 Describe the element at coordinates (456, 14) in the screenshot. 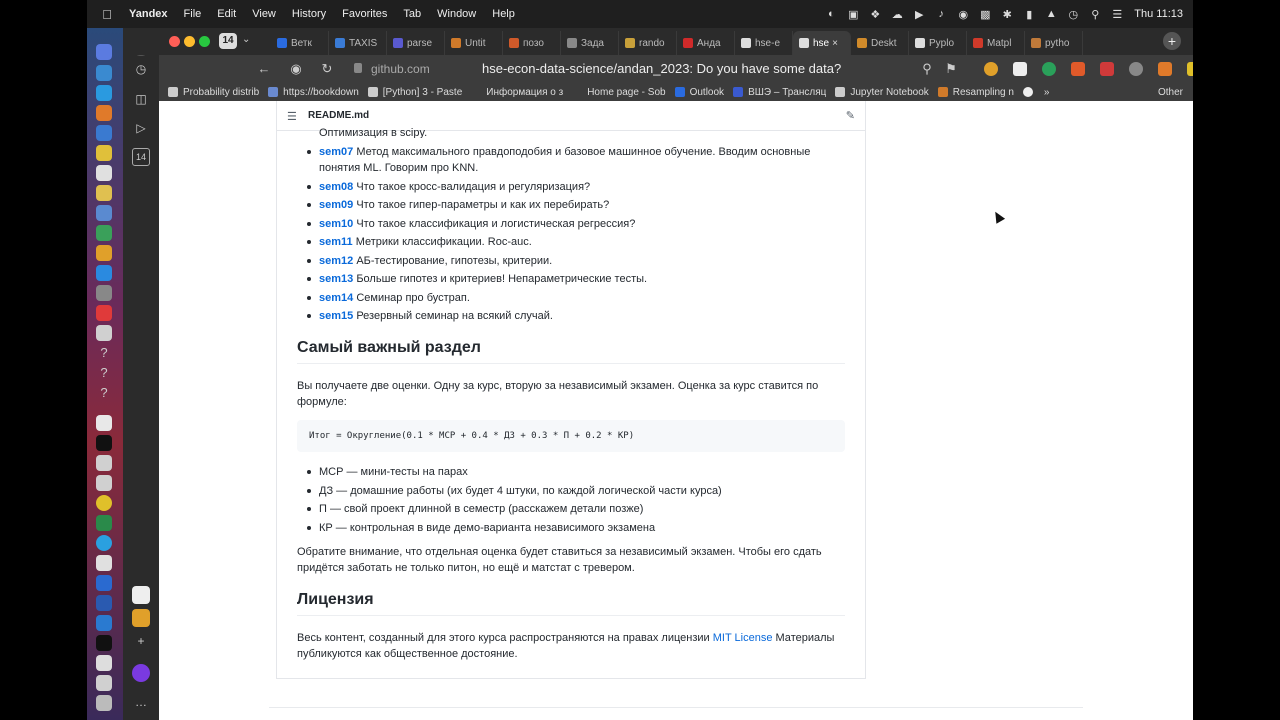

I see `menu-window: Window` at that location.